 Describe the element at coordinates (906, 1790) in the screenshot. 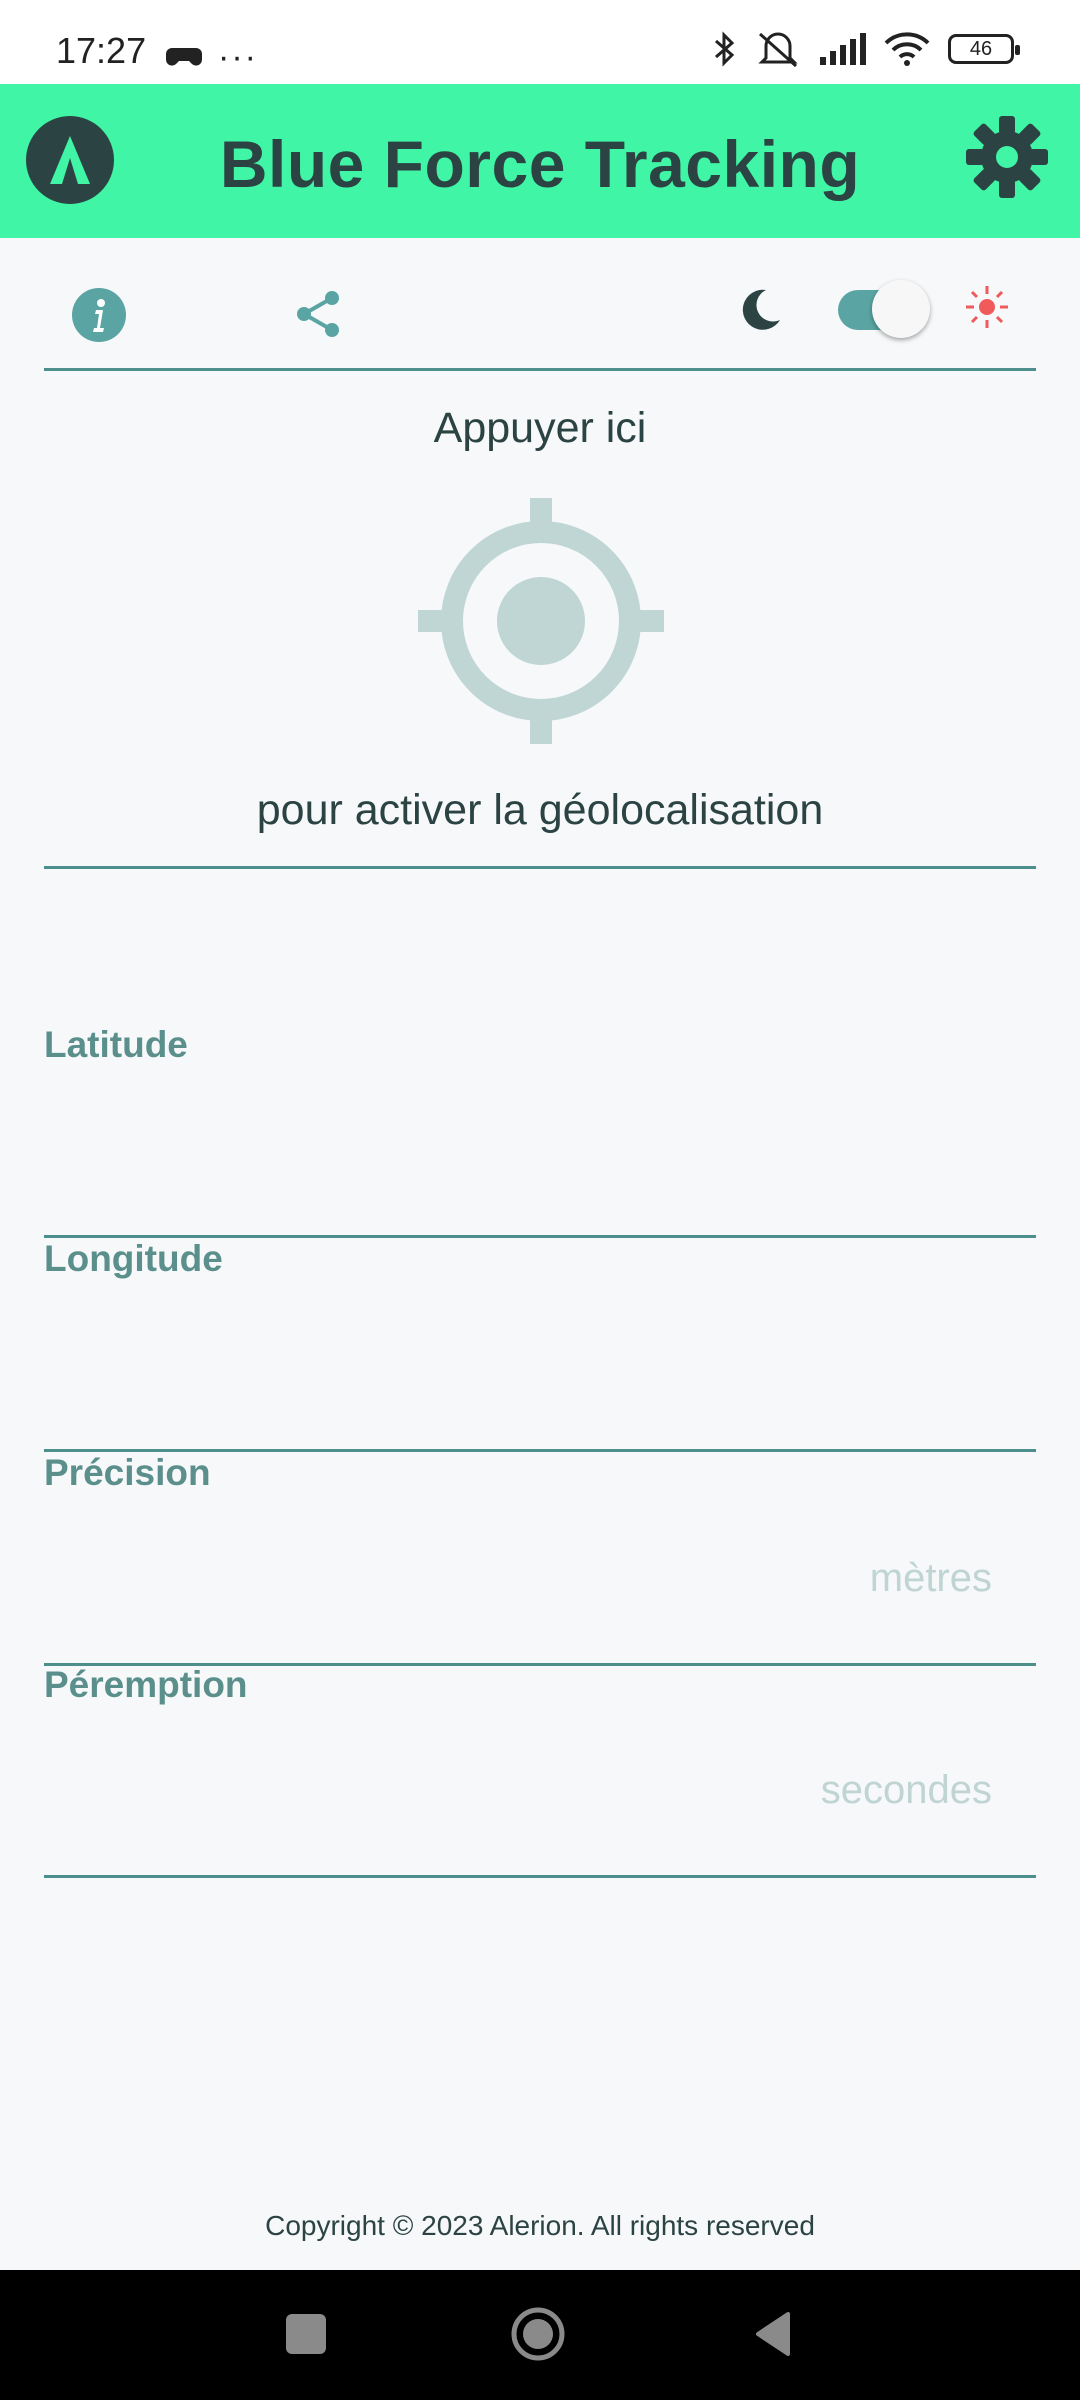

I see `expiry-unit: secondes` at that location.